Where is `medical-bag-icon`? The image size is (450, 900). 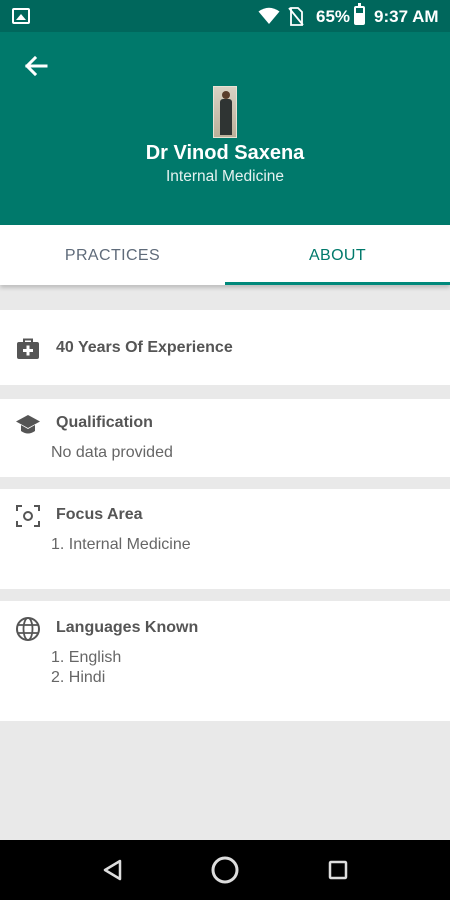
medical-bag-icon is located at coordinates (28, 348).